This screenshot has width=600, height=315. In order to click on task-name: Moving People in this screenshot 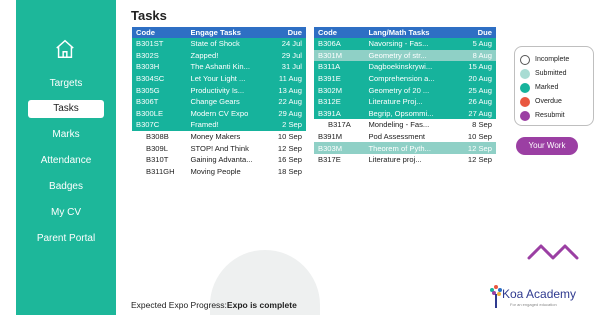, I will do `click(227, 172)`.